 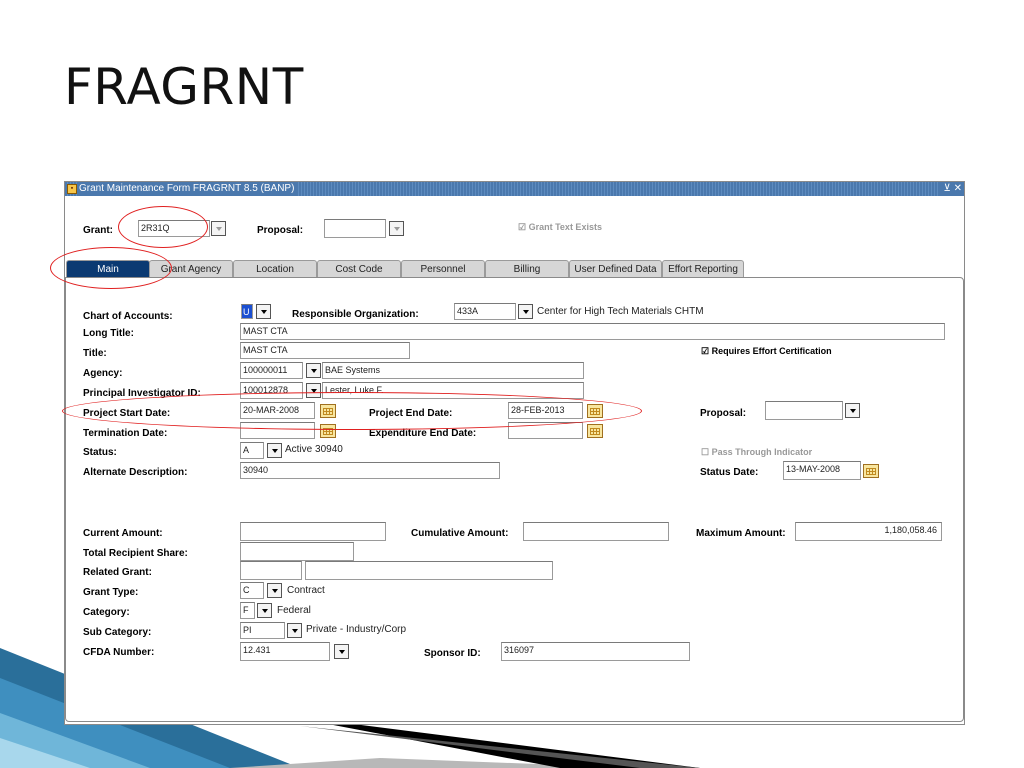 I want to click on current-amount-label: Current Amount:, so click(x=123, y=533).